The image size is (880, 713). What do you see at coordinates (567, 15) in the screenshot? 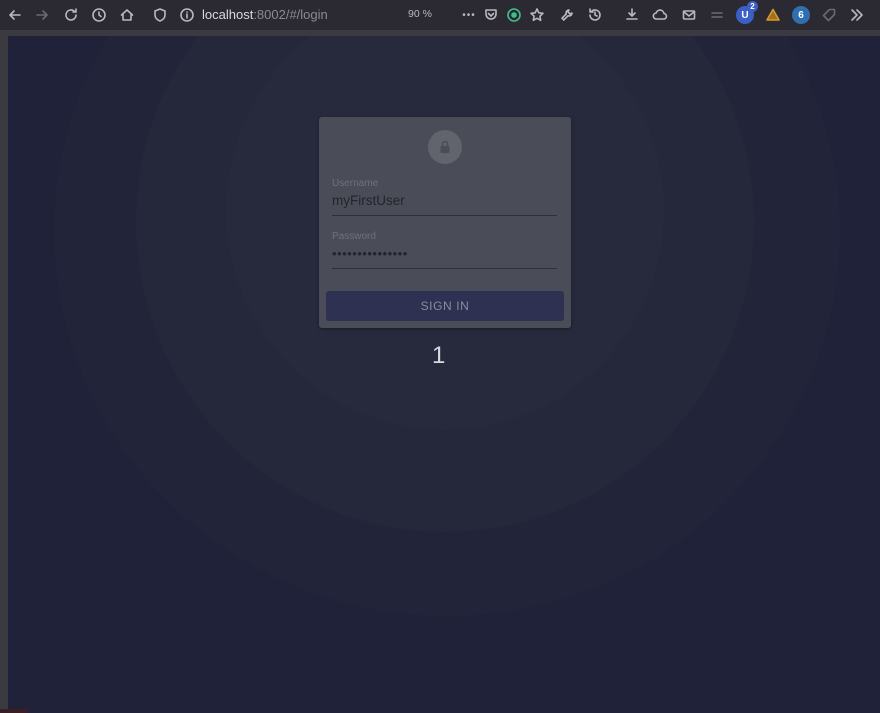
I see `wrench-icon` at bounding box center [567, 15].